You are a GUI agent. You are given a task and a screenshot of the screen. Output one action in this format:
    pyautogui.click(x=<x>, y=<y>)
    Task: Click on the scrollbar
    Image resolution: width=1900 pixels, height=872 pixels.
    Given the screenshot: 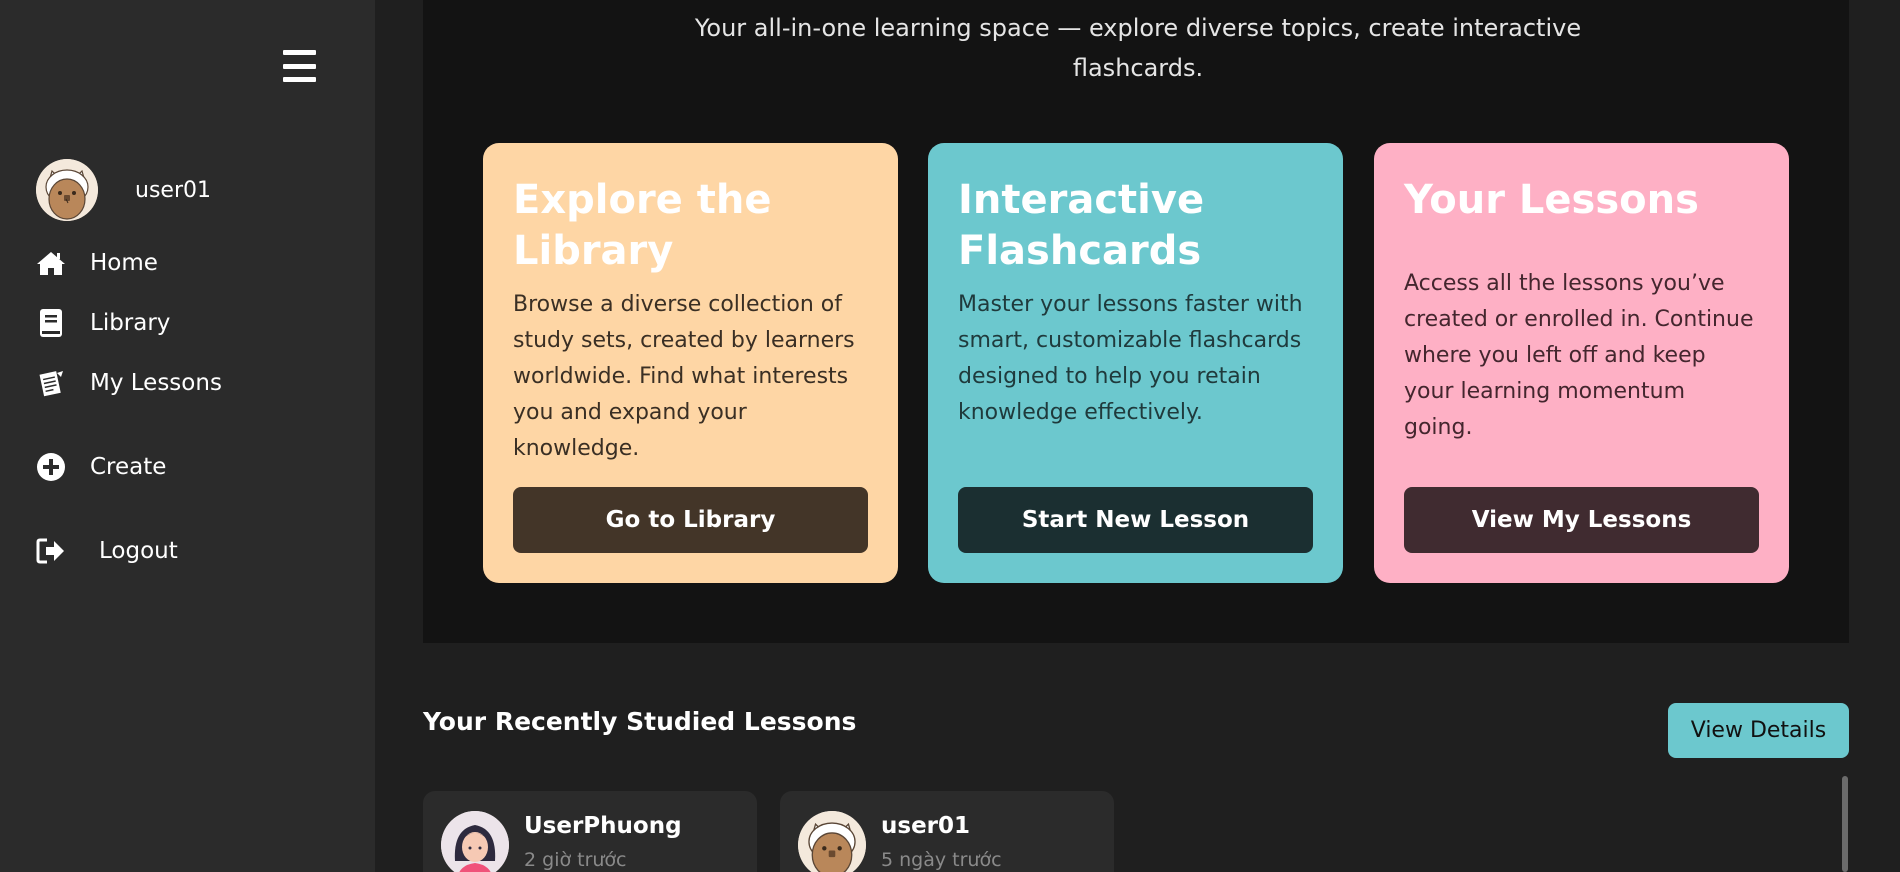 What is the action you would take?
    pyautogui.click(x=1845, y=824)
    